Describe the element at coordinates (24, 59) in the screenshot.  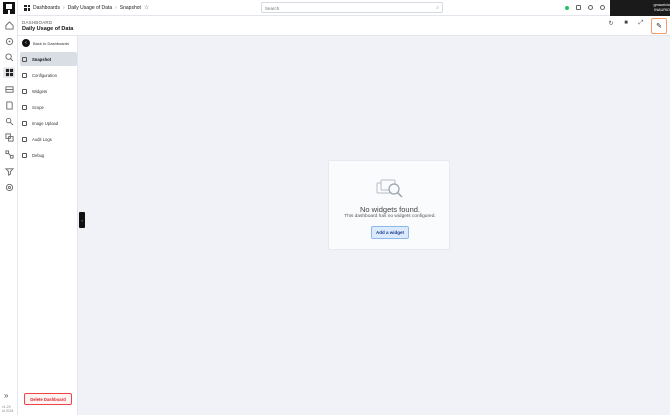
I see `list-icon` at that location.